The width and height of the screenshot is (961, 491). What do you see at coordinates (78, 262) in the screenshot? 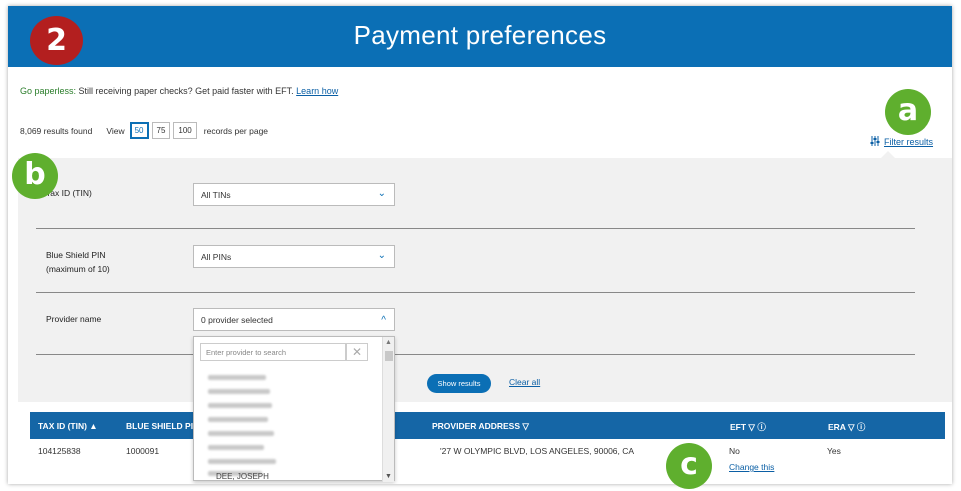
I see `pin-filter-label: Blue Shield PIN (maximum of 10)` at bounding box center [78, 262].